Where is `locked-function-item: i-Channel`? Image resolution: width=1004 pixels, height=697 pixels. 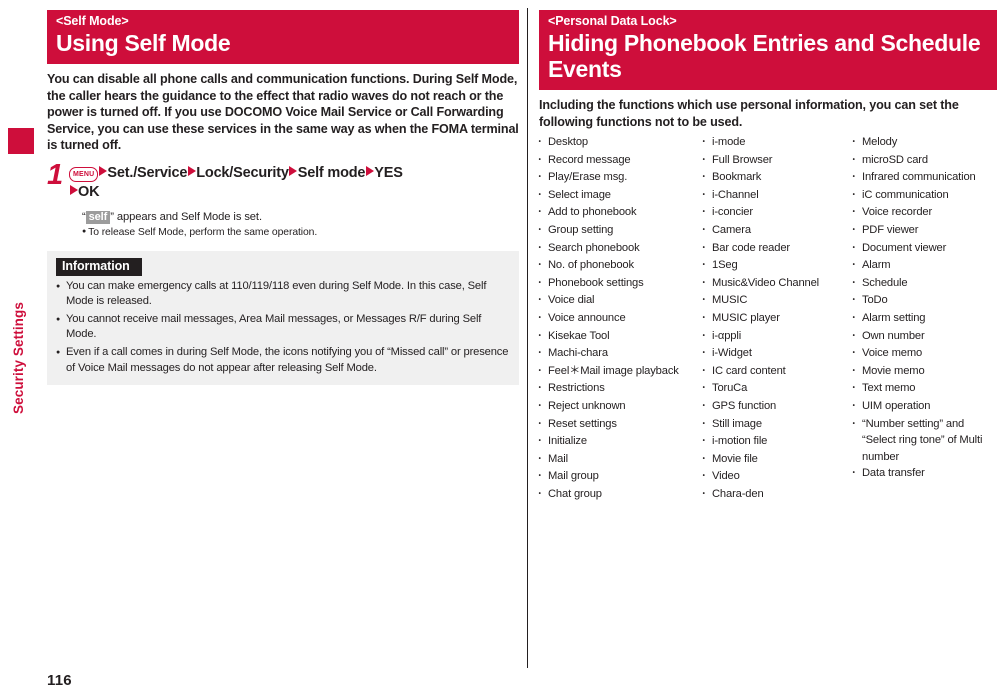
locked-function-item: i-Channel is located at coordinates (777, 196).